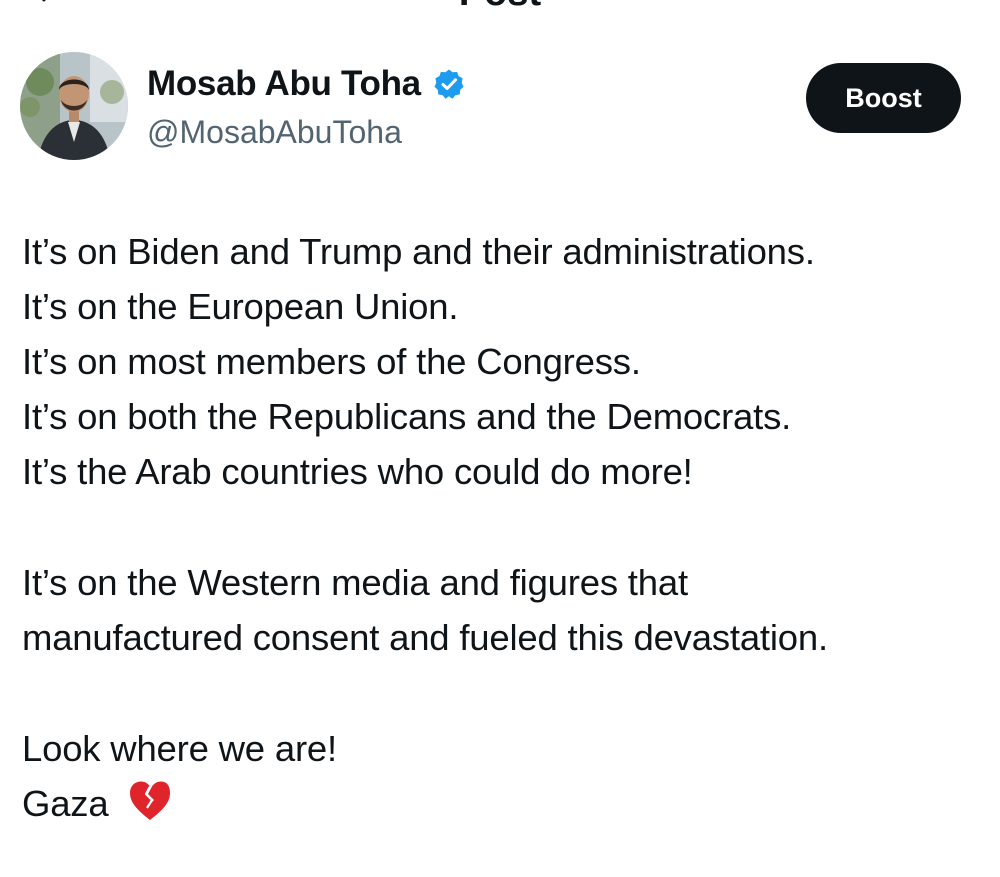 This screenshot has width=1000, height=877. I want to click on post-text-line: It’s on most members of the Congress., so click(331, 361).